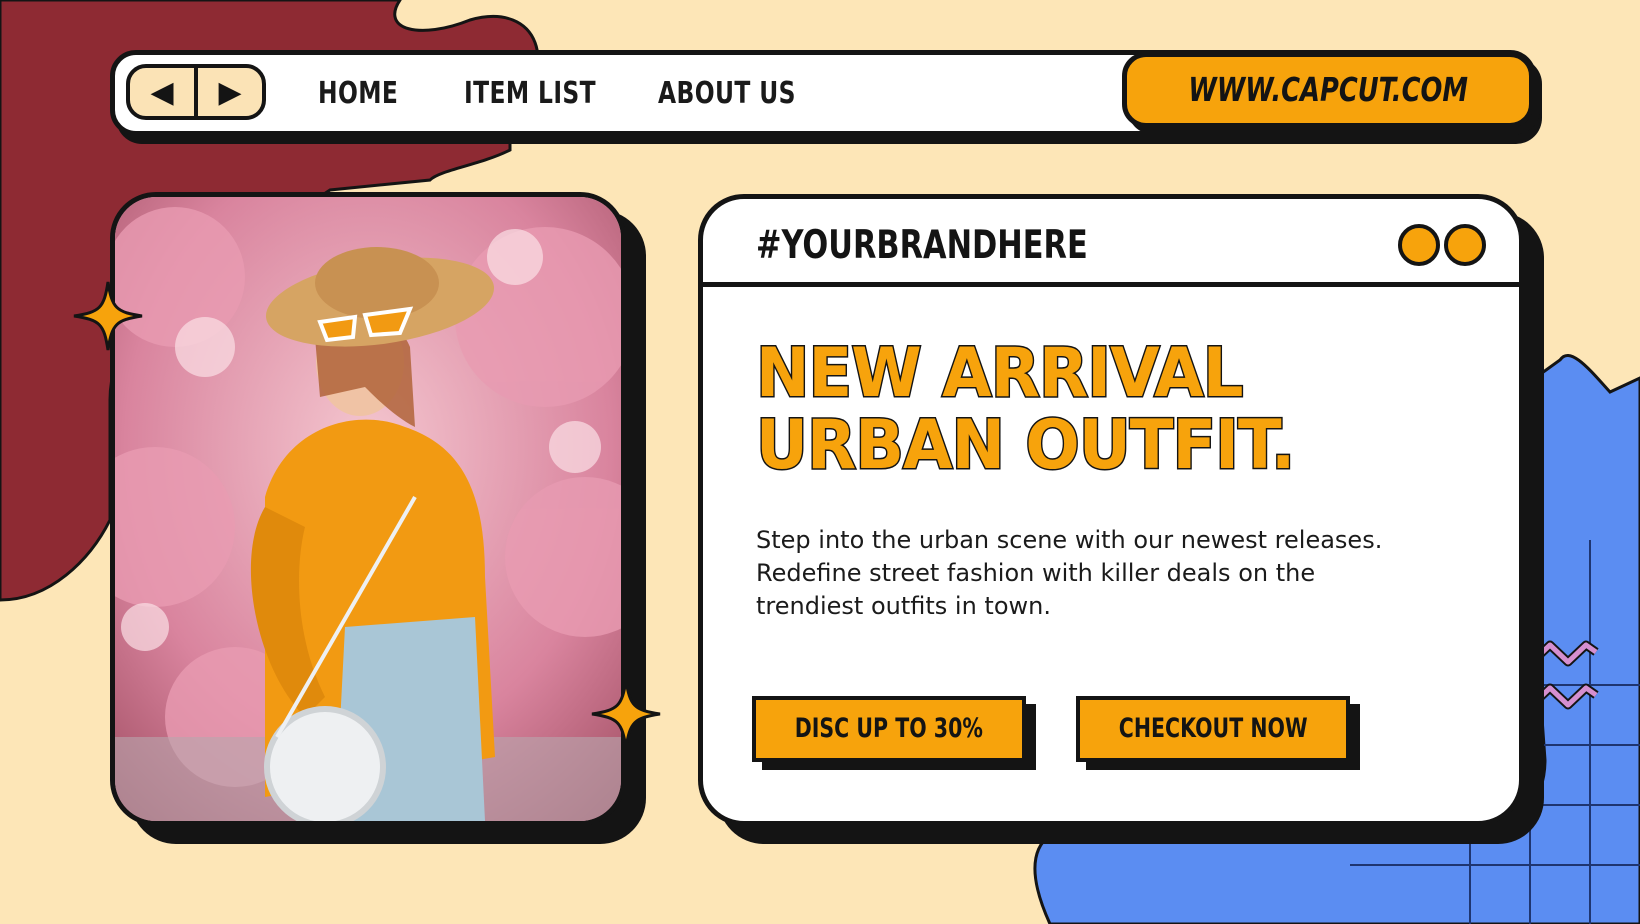 This screenshot has height=924, width=1640. I want to click on history-buttons: ◀ ▶, so click(196, 92).